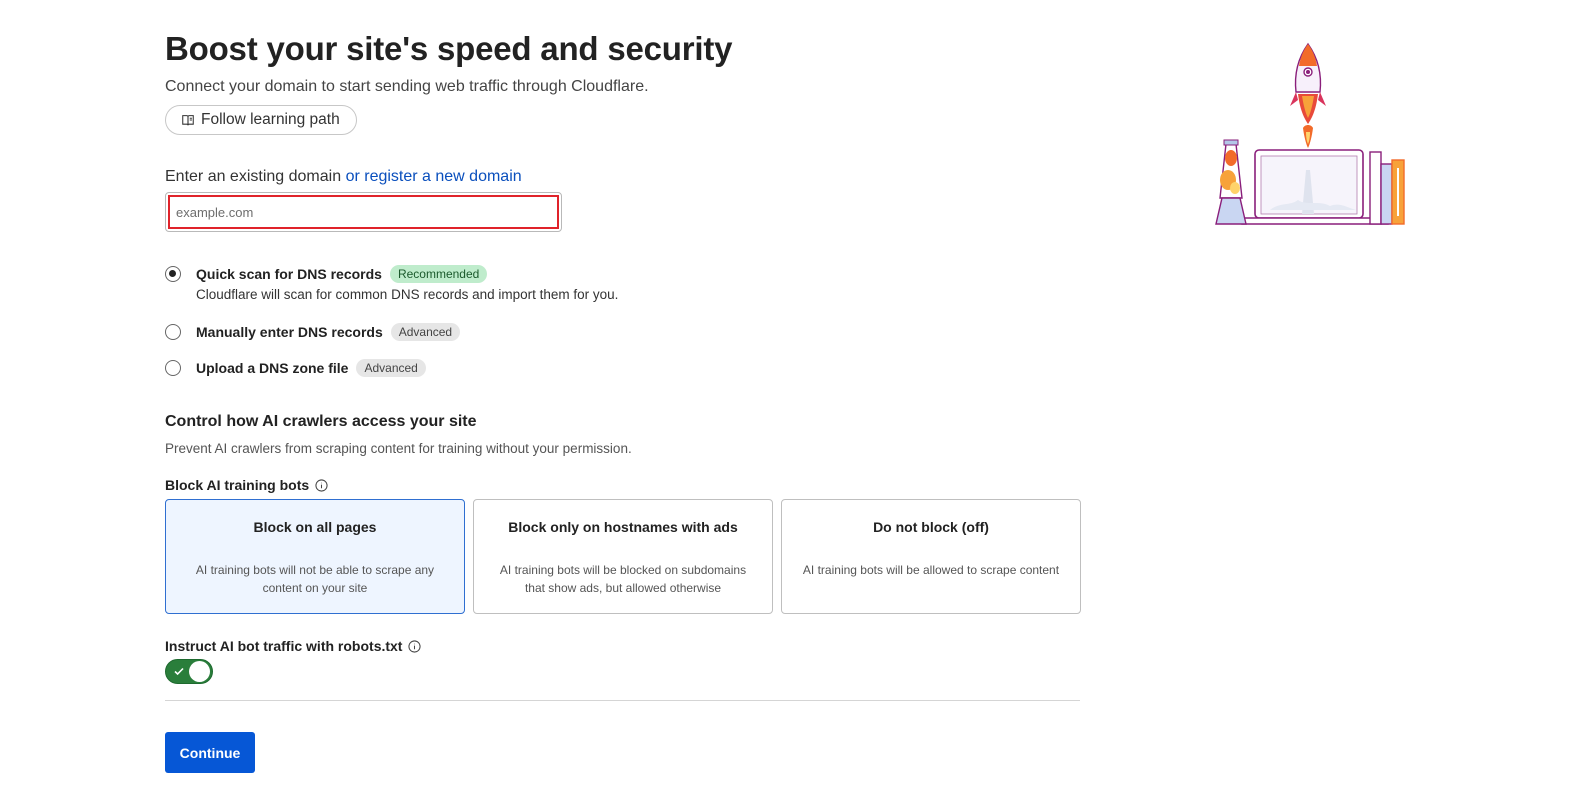 Image resolution: width=1579 pixels, height=804 pixels. I want to click on dns-option-upload: Upload a DNS zone file Advanced, so click(295, 368).